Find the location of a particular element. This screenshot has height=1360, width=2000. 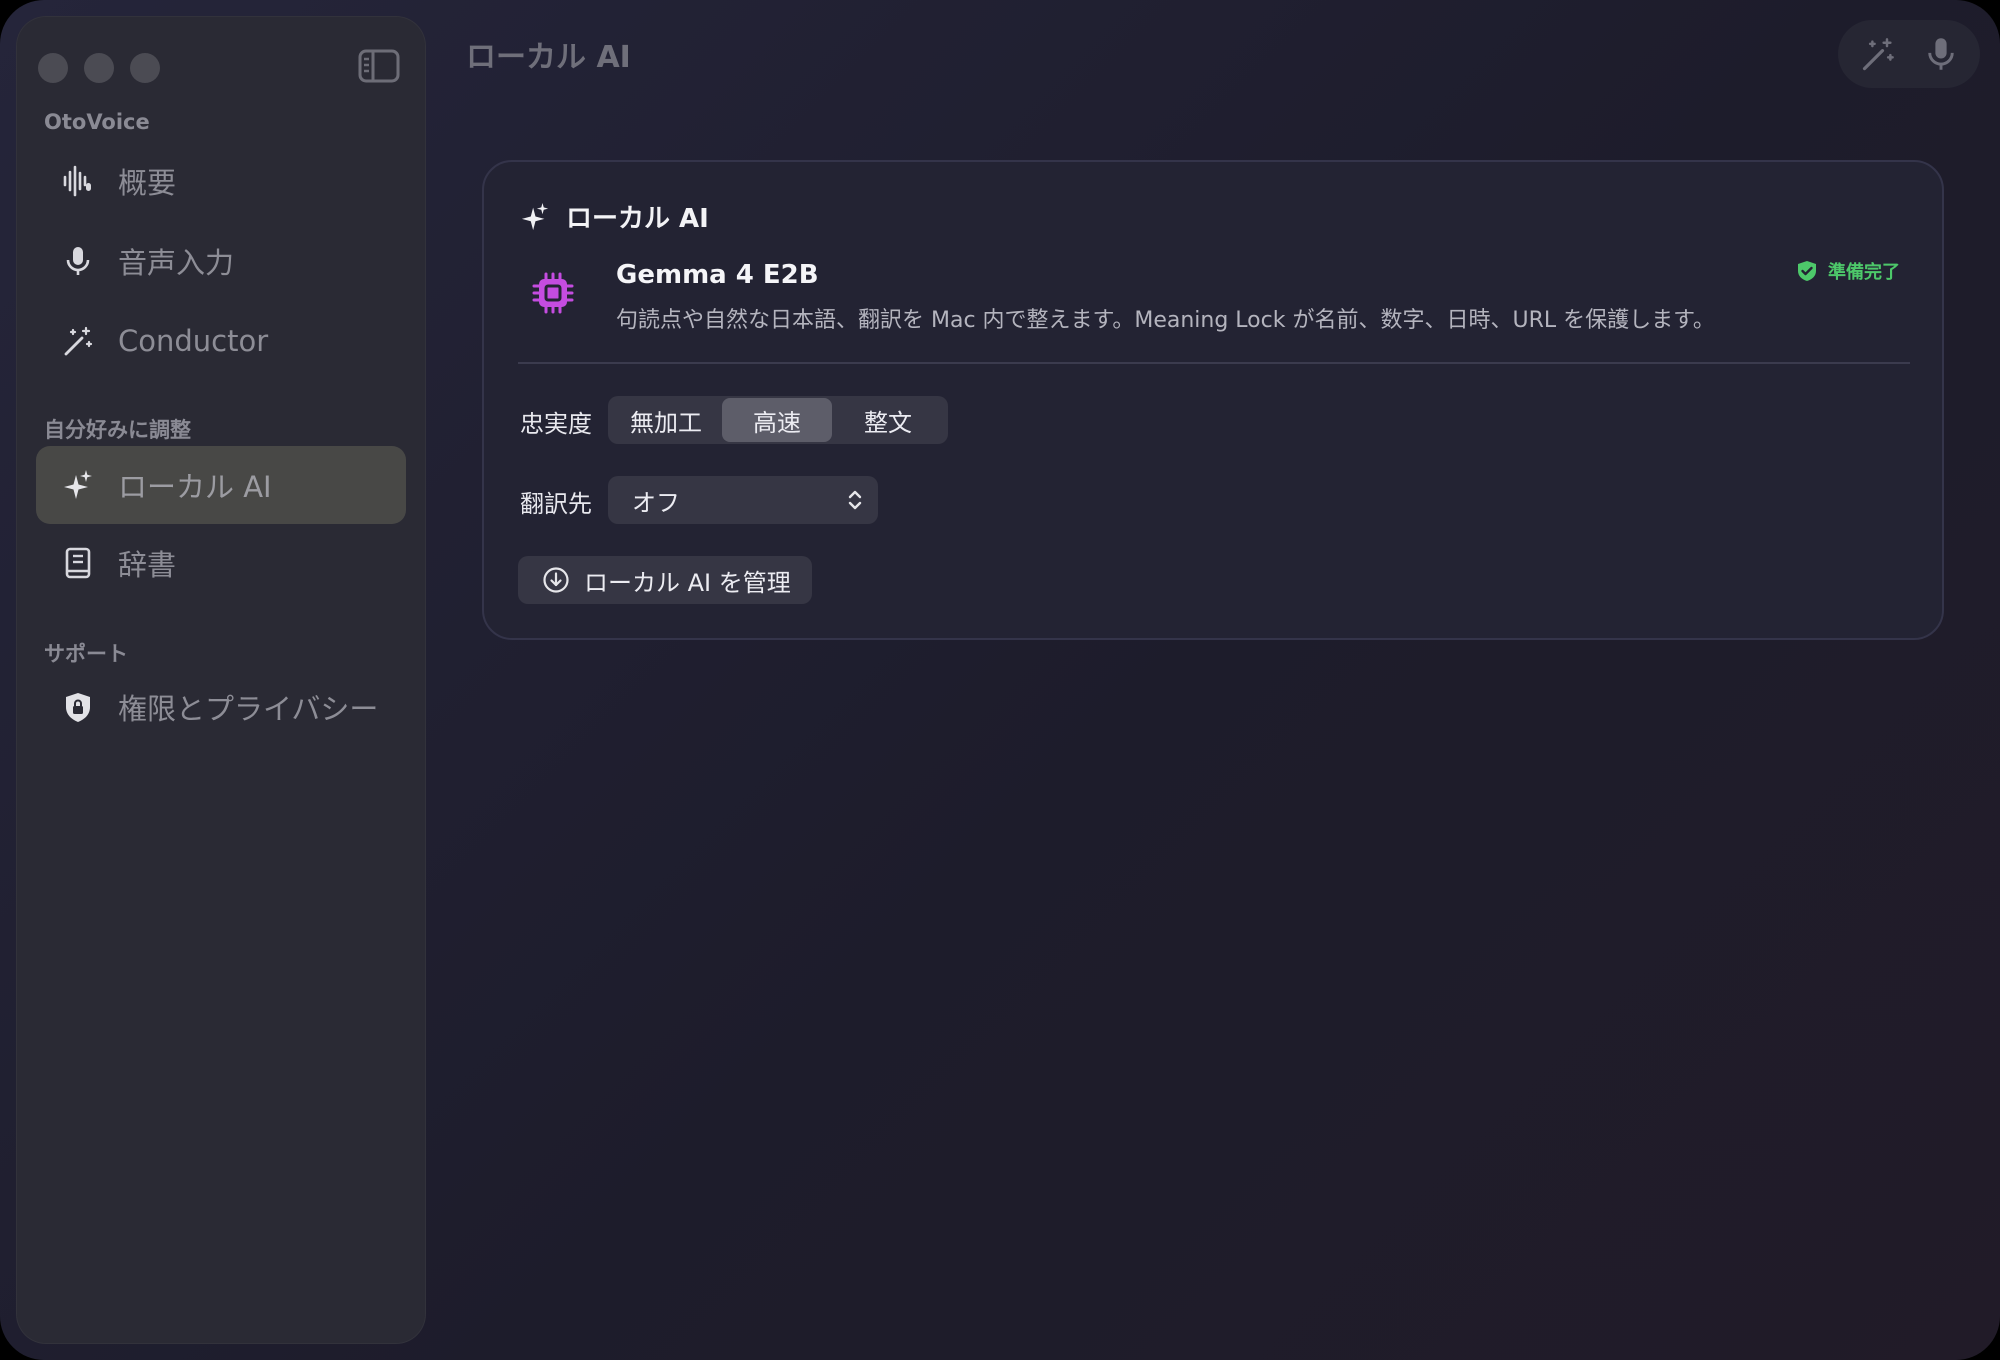

translation-label: 翻訳先 is located at coordinates (556, 504).